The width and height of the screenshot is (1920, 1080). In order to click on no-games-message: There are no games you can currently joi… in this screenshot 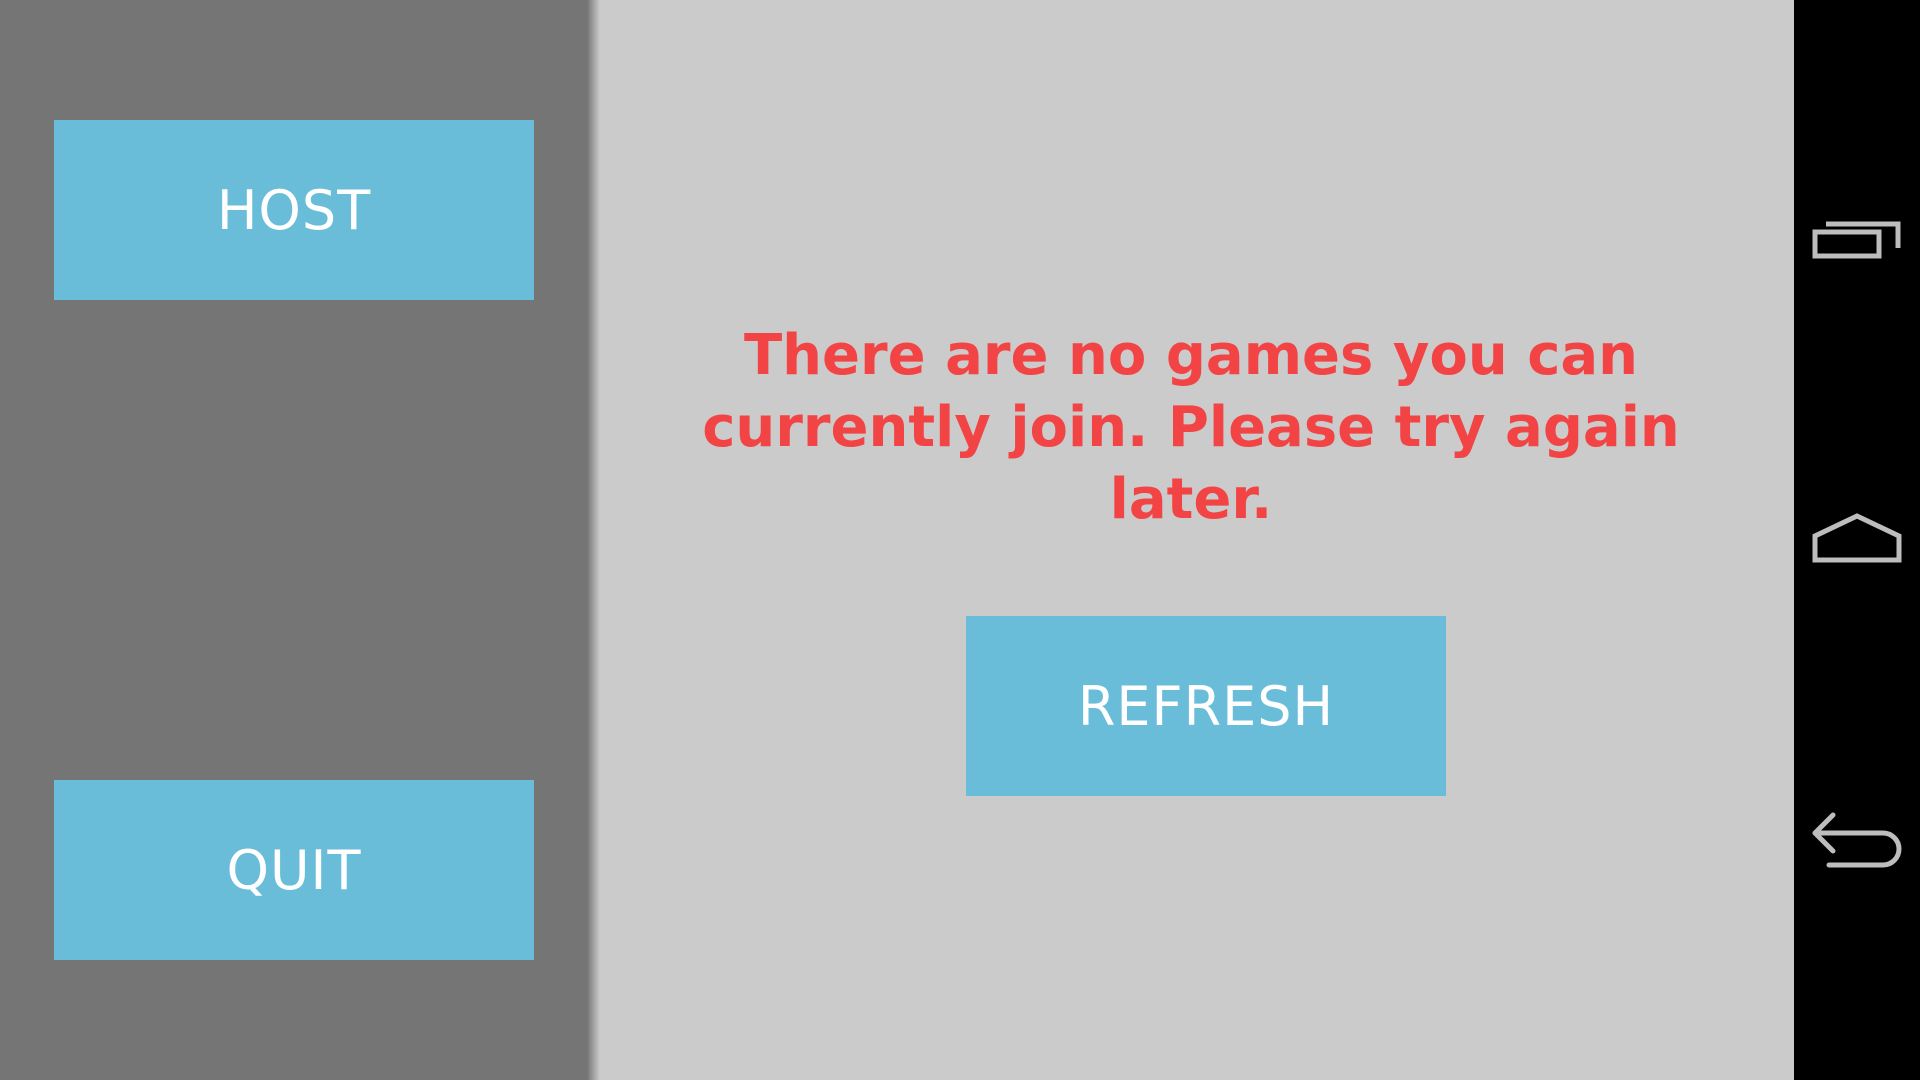, I will do `click(1191, 427)`.